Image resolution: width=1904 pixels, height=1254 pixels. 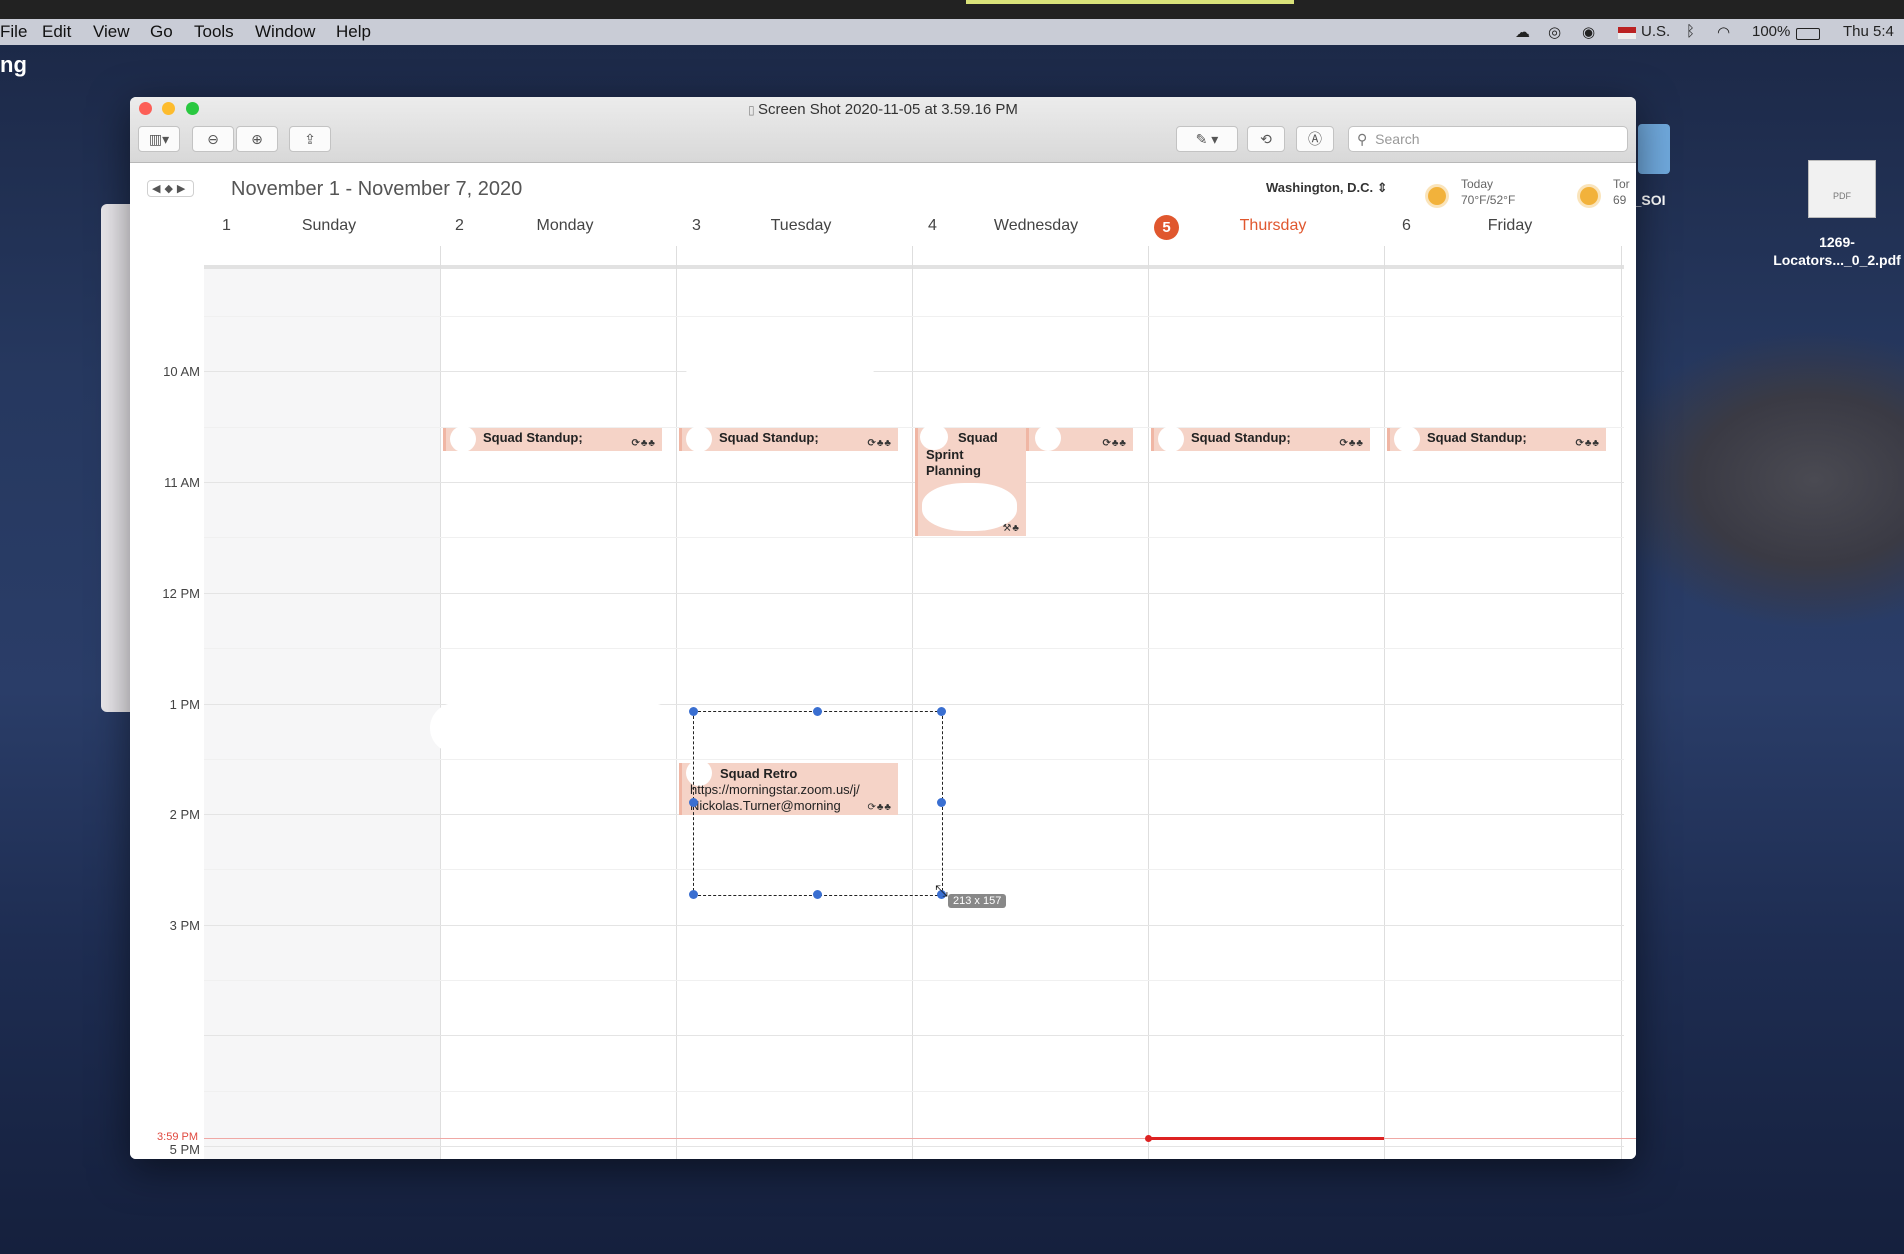 What do you see at coordinates (1842, 189) in the screenshot?
I see `pdf-file-icon: PDF` at bounding box center [1842, 189].